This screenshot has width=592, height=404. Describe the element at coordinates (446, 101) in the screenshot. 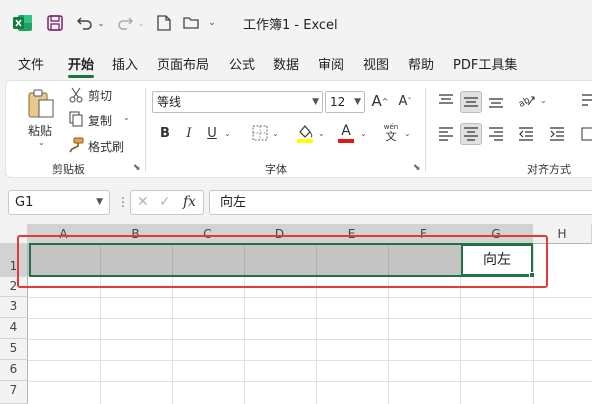

I see `align-top-icon` at that location.